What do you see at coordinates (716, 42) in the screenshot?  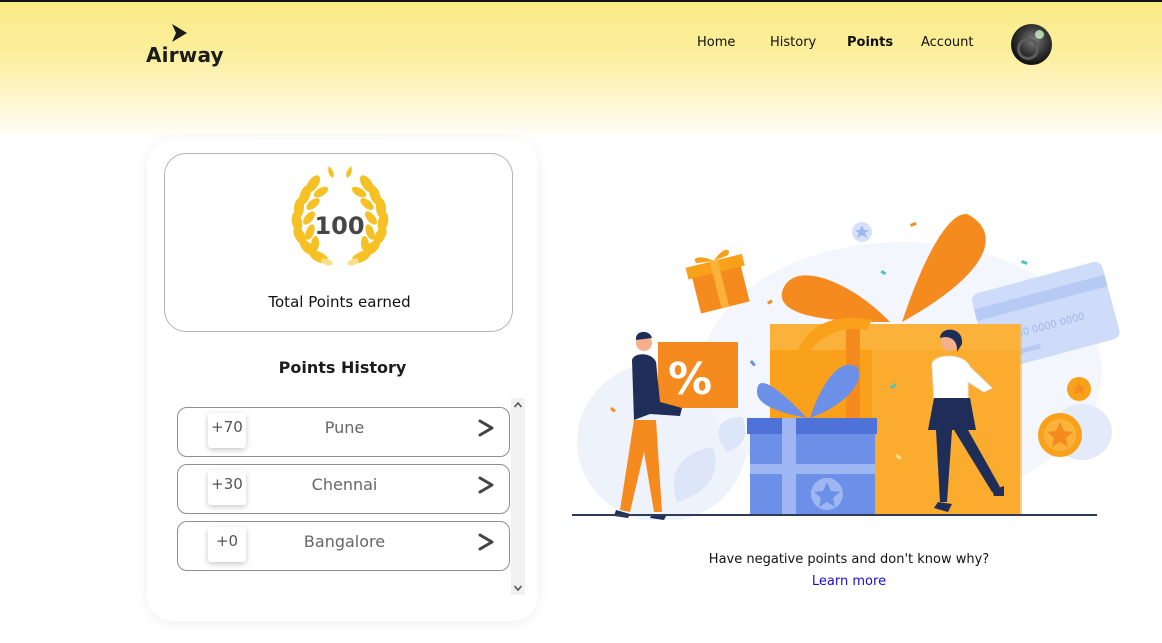 I see `nav-home: Home` at bounding box center [716, 42].